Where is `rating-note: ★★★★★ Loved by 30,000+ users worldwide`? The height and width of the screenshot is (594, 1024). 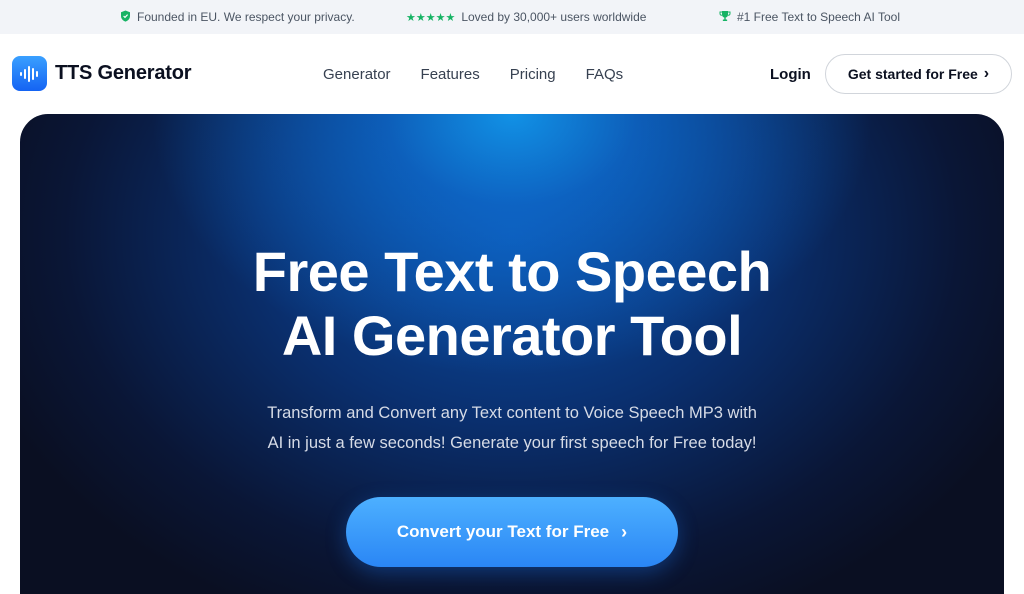 rating-note: ★★★★★ Loved by 30,000+ users worldwide is located at coordinates (526, 17).